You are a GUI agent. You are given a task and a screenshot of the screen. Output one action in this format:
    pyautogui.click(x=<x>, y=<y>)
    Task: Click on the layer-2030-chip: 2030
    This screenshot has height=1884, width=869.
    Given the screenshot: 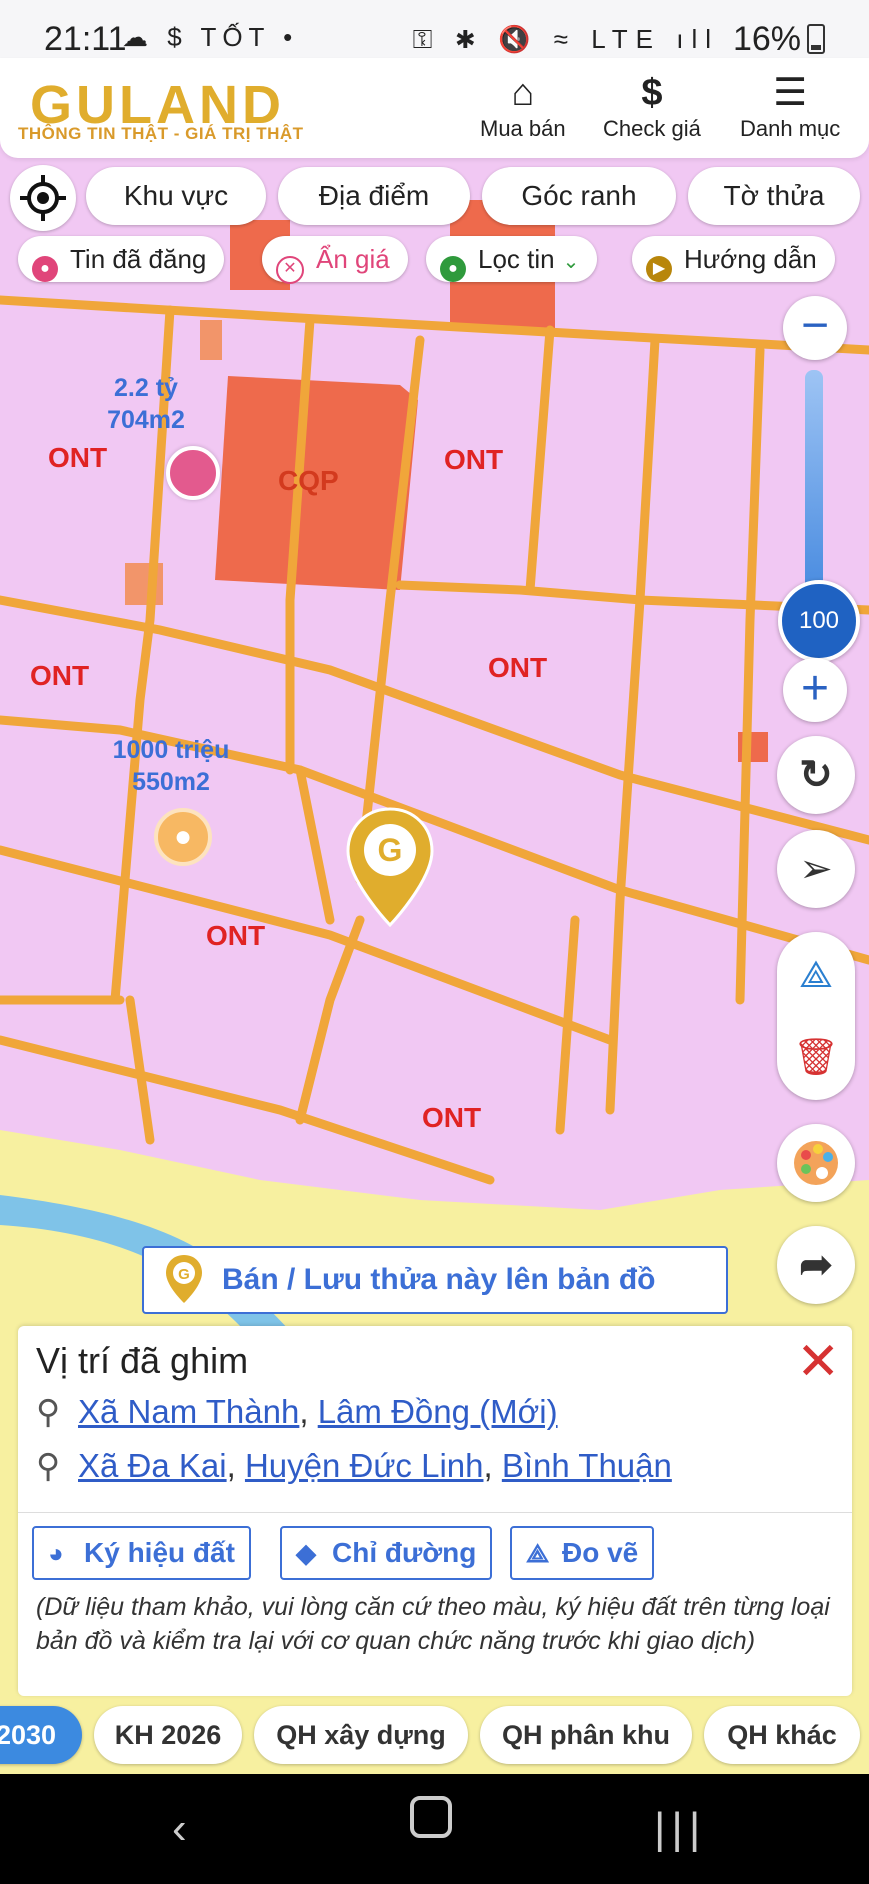 What is the action you would take?
    pyautogui.click(x=41, y=1735)
    